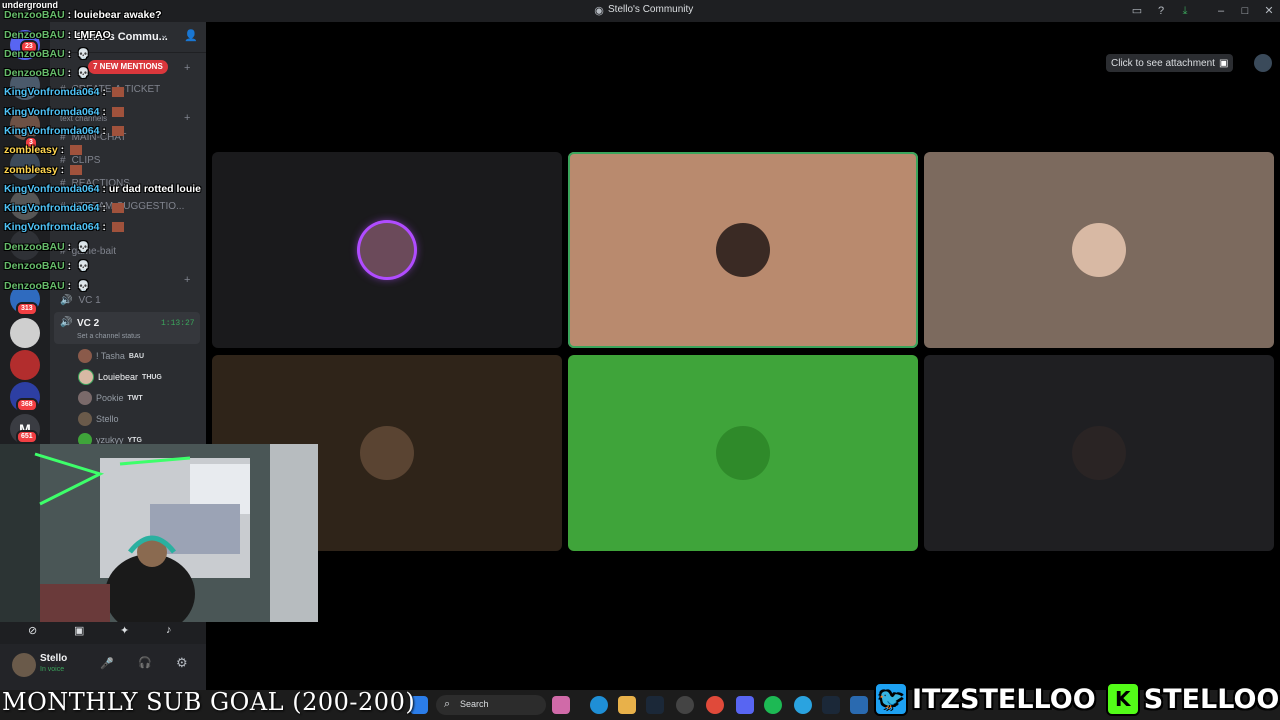 The height and width of the screenshot is (720, 1280). Describe the element at coordinates (169, 630) in the screenshot. I see `soundboard-icon: ♪` at that location.